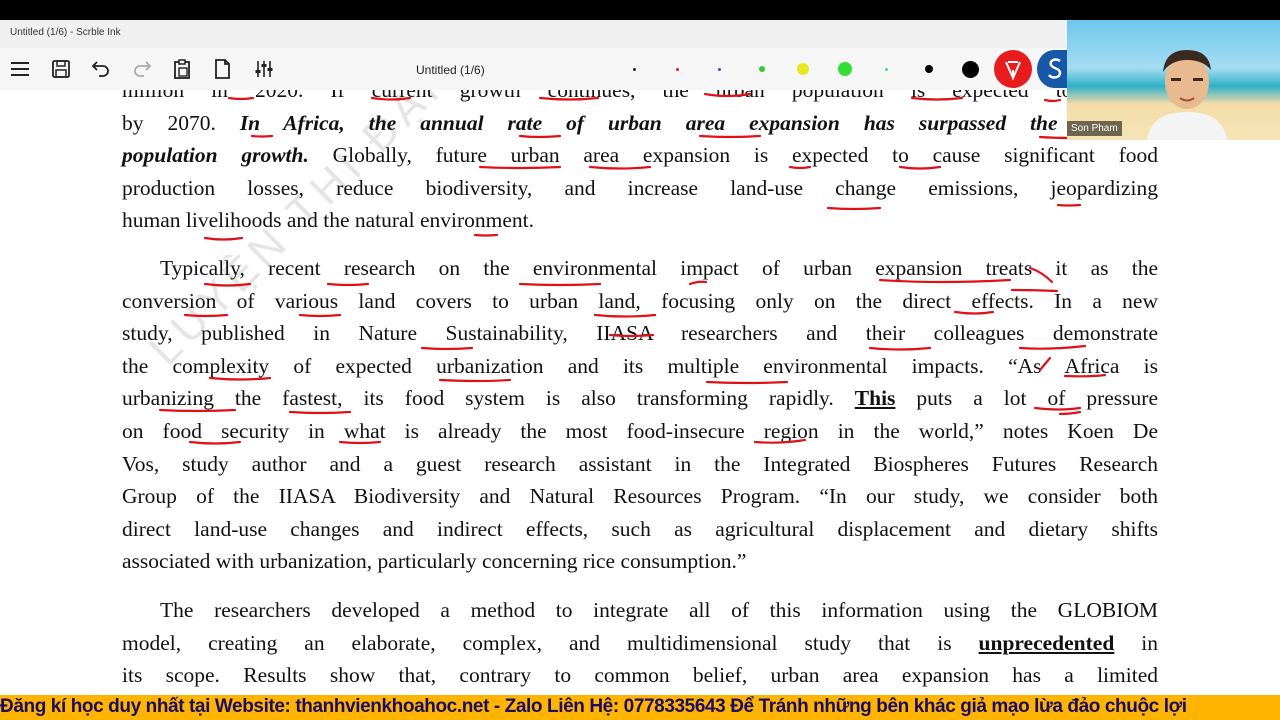 The width and height of the screenshot is (1280, 720). I want to click on text-run: in, so click(1136, 642).